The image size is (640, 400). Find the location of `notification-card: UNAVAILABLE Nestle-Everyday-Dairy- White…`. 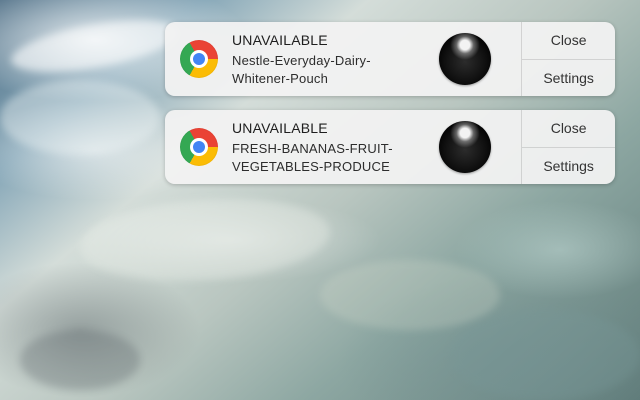

notification-card: UNAVAILABLE Nestle-Everyday-Dairy- White… is located at coordinates (390, 59).